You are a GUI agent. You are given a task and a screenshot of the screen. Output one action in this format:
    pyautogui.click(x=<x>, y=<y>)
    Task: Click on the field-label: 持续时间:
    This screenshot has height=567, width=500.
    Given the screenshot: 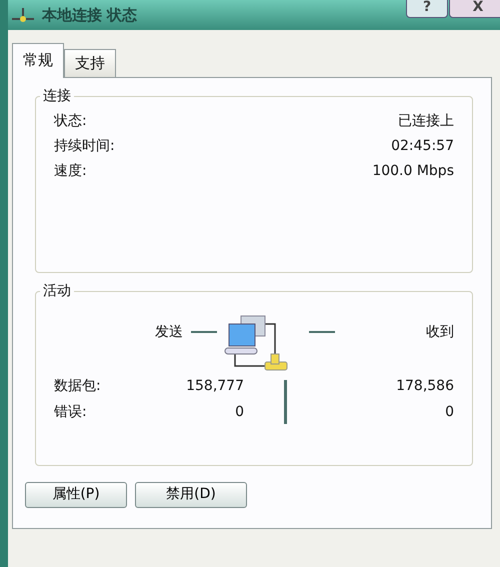 What is the action you would take?
    pyautogui.click(x=84, y=146)
    